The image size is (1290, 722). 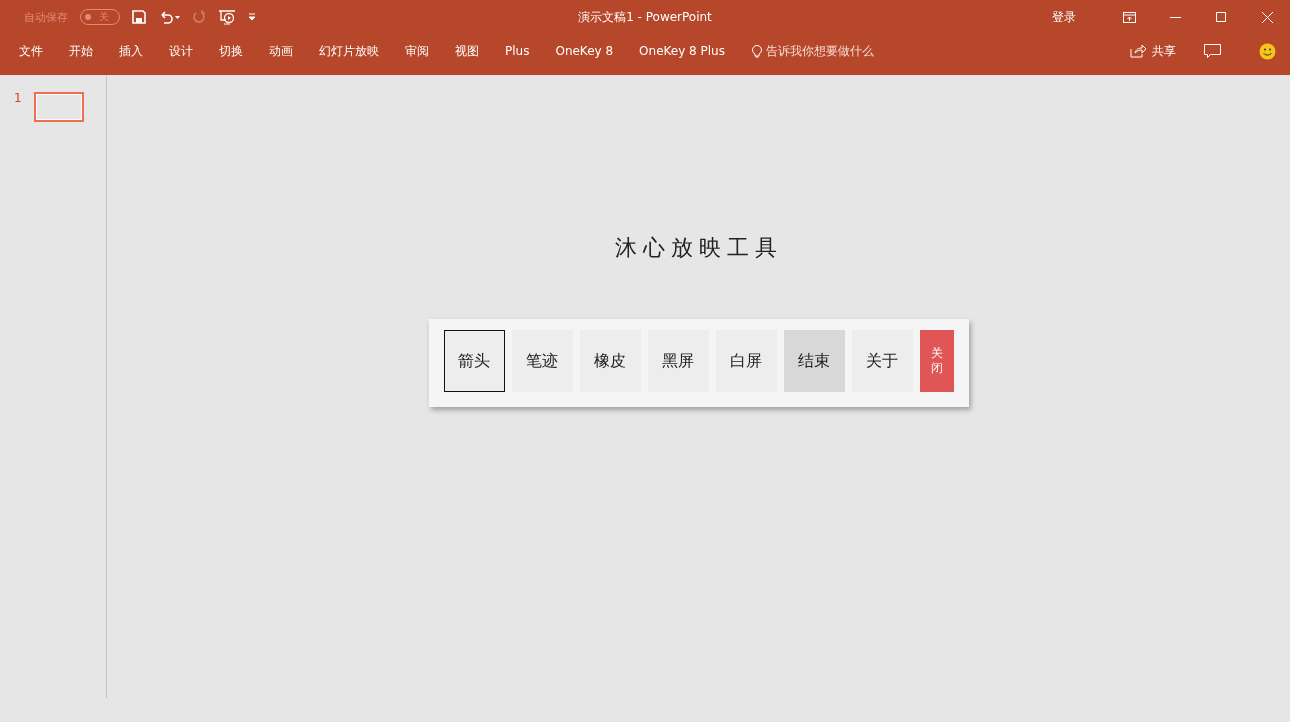 I want to click on ribbon-tab: 审阅, so click(x=417, y=51).